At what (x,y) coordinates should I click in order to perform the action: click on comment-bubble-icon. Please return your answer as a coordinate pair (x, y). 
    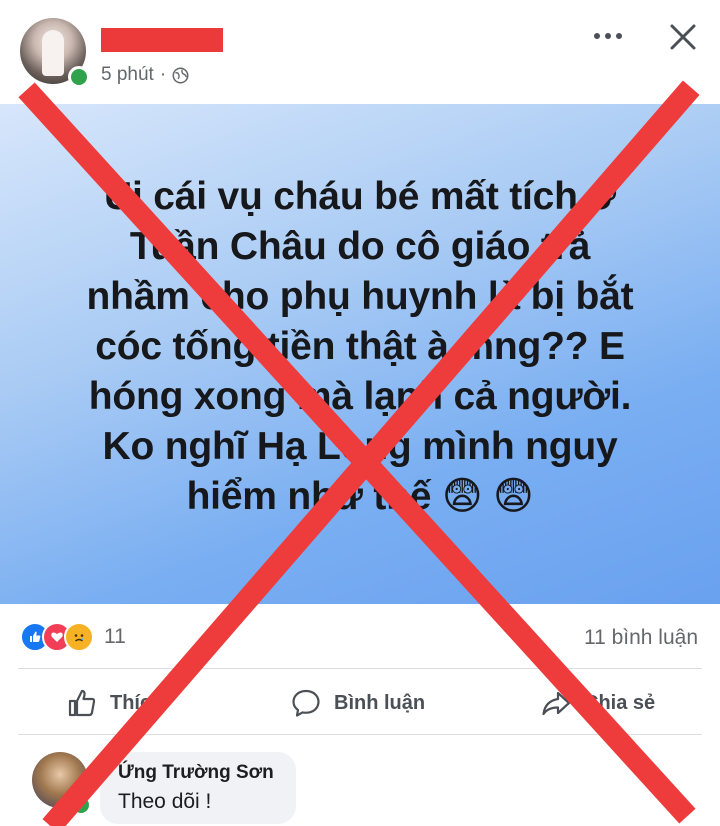
    Looking at the image, I should click on (306, 703).